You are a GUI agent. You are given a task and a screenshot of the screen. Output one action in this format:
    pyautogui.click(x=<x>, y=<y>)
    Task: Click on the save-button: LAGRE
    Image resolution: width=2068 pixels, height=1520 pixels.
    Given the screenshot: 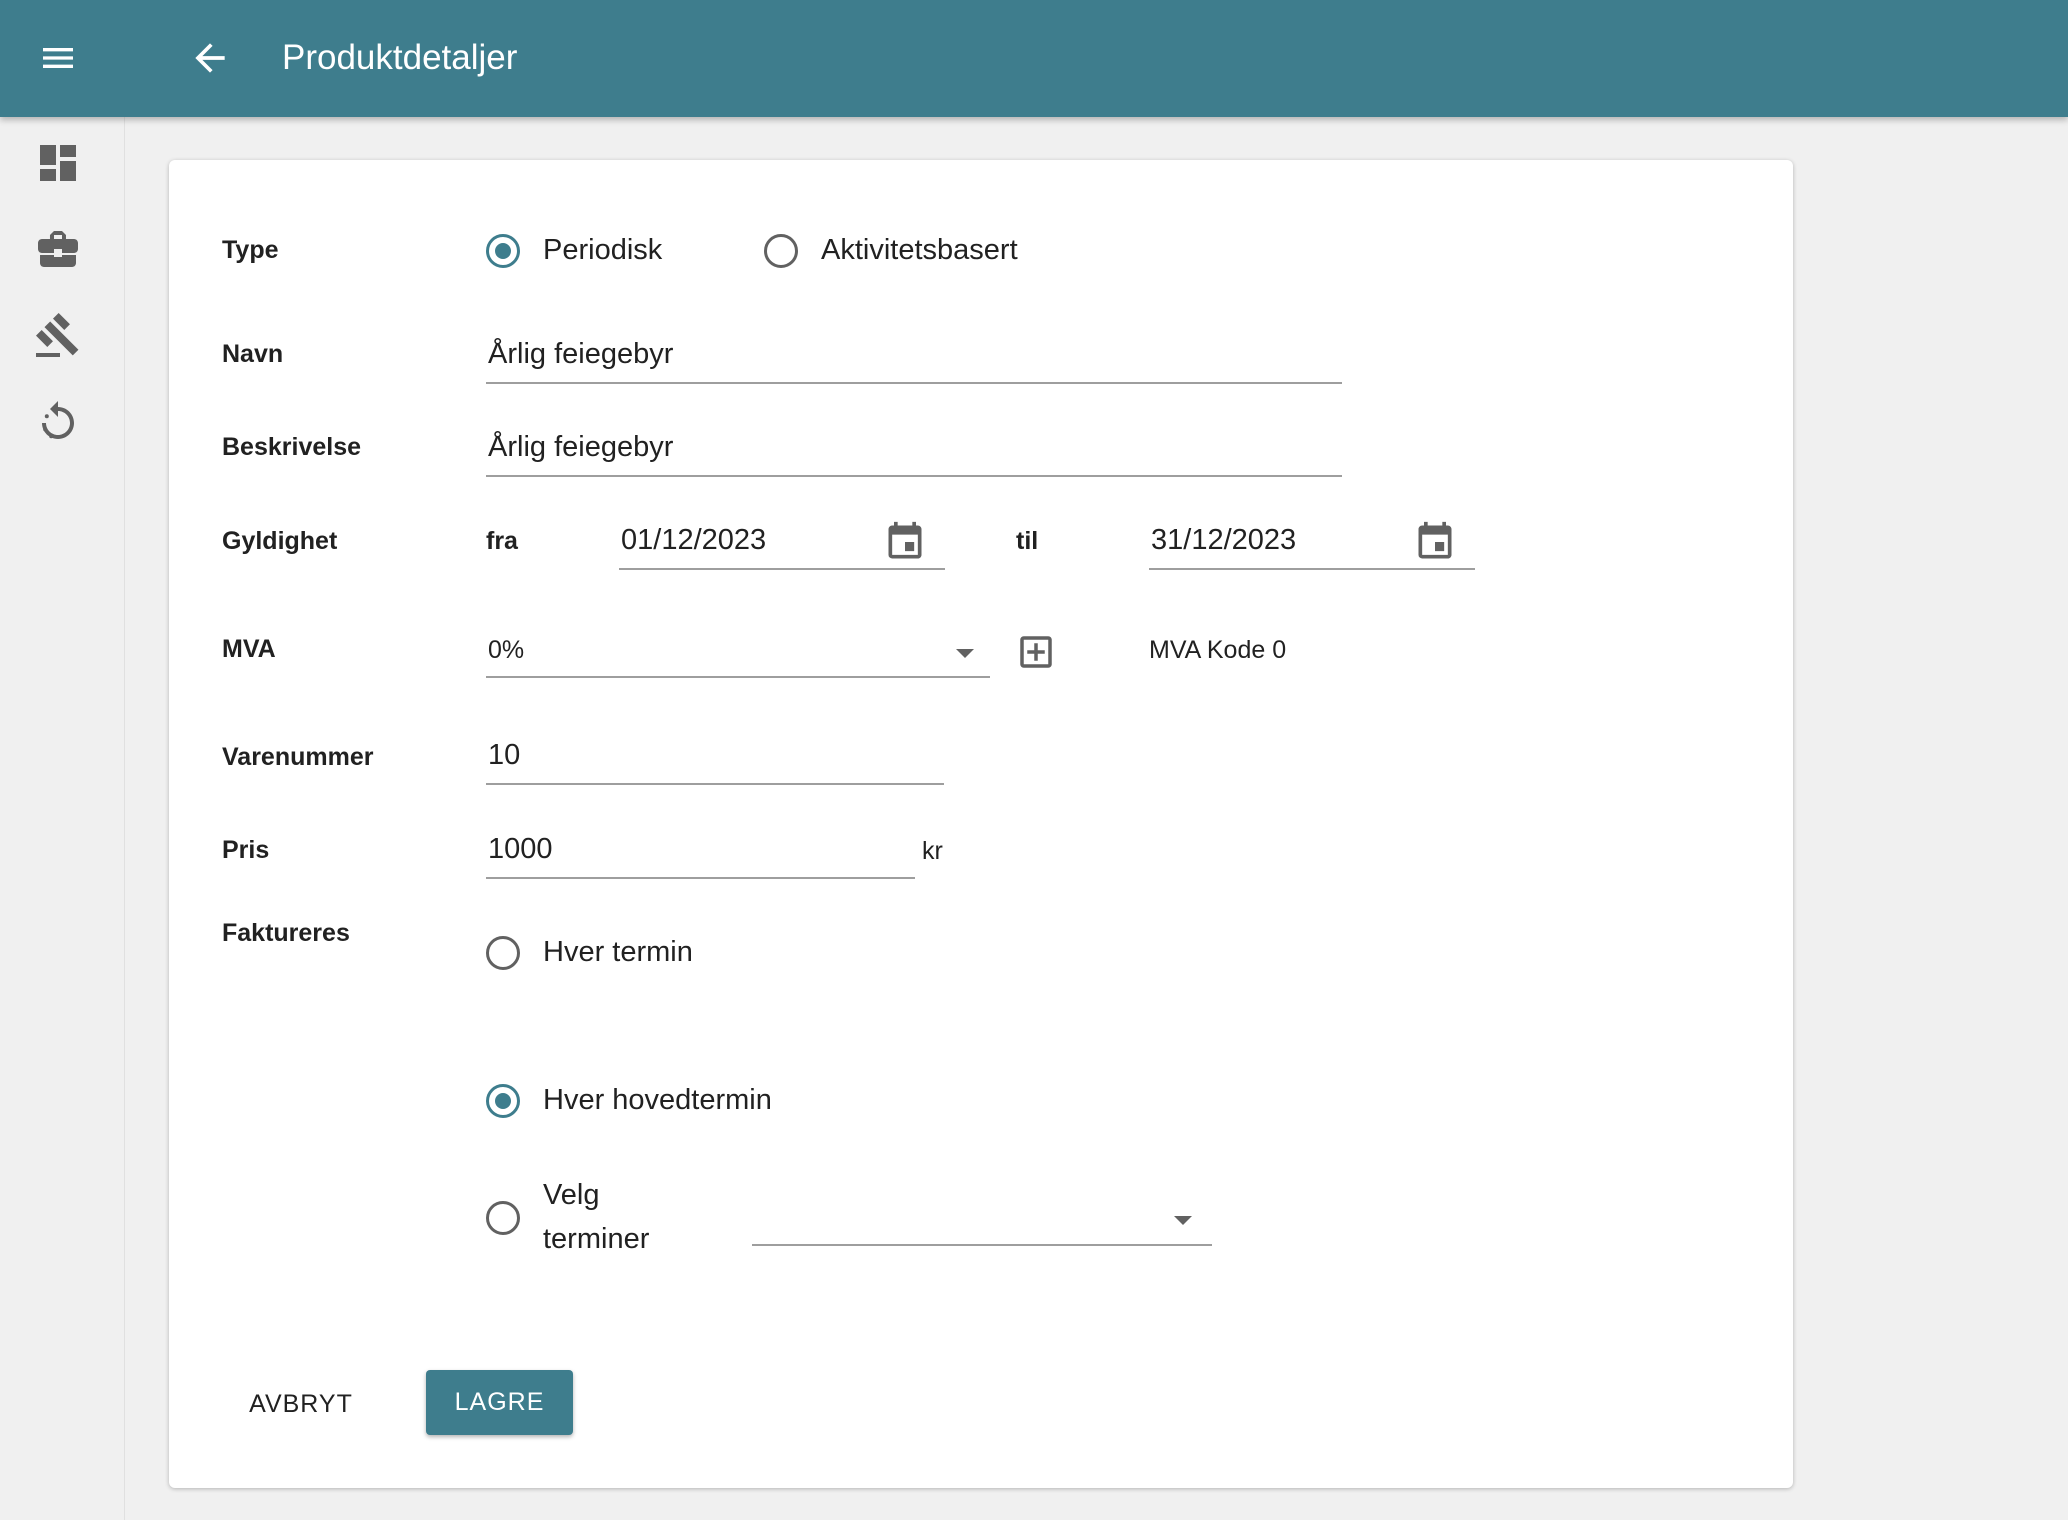 What is the action you would take?
    pyautogui.click(x=499, y=1402)
    